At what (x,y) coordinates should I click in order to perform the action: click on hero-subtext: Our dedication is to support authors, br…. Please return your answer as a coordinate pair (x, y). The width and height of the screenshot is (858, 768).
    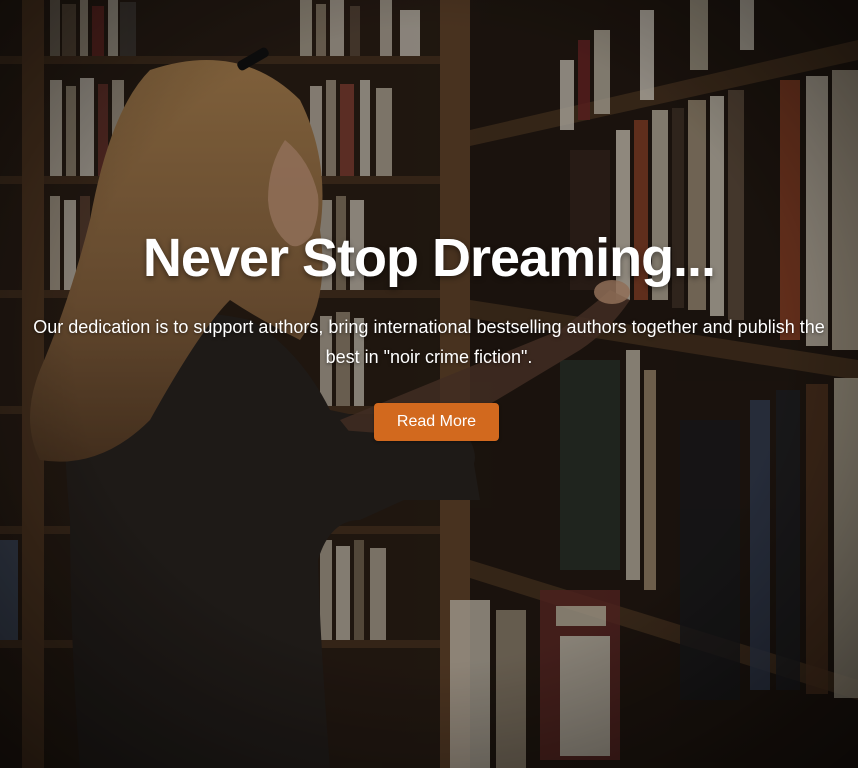
    Looking at the image, I should click on (429, 342).